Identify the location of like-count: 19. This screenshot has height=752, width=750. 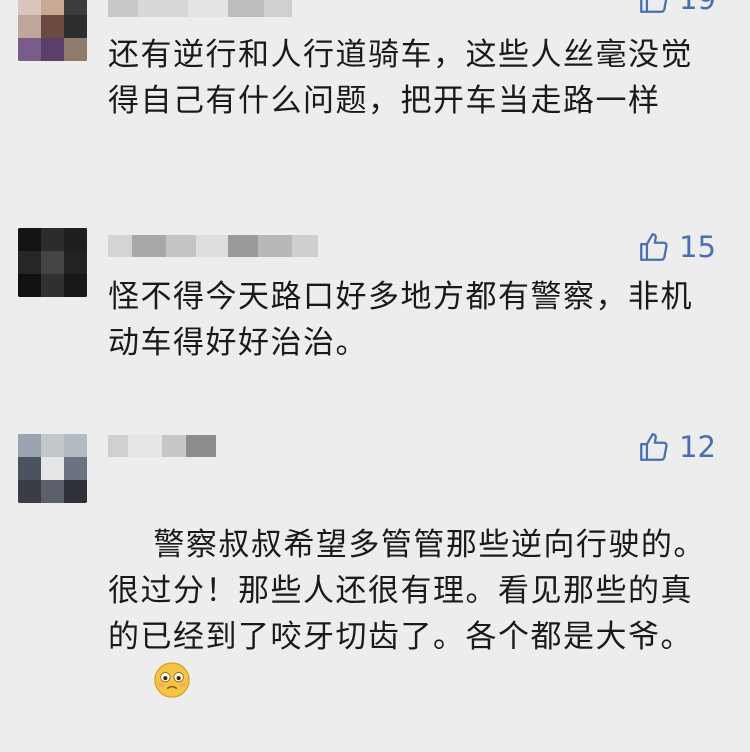
(697, 8).